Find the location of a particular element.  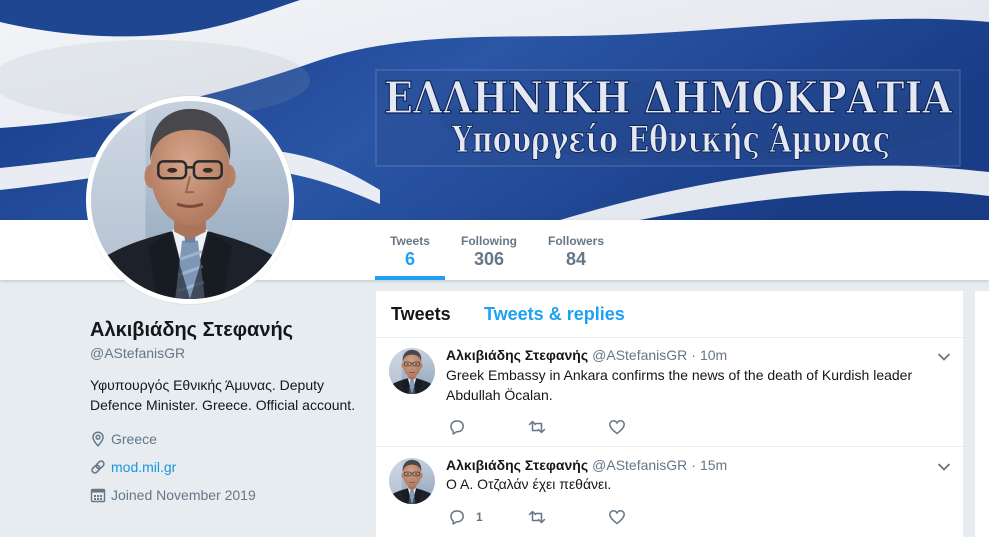

right-sidebar is located at coordinates (982, 414).